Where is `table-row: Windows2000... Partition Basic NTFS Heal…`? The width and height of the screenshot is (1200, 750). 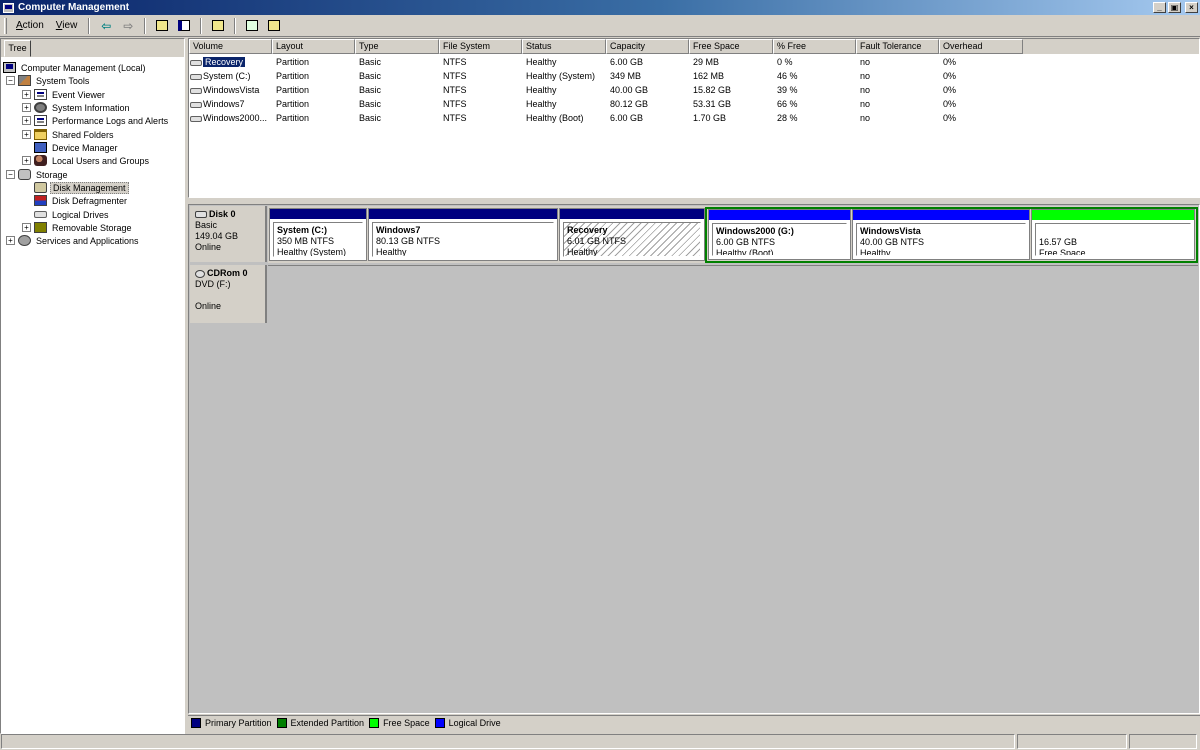 table-row: Windows2000... Partition Basic NTFS Heal… is located at coordinates (694, 118).